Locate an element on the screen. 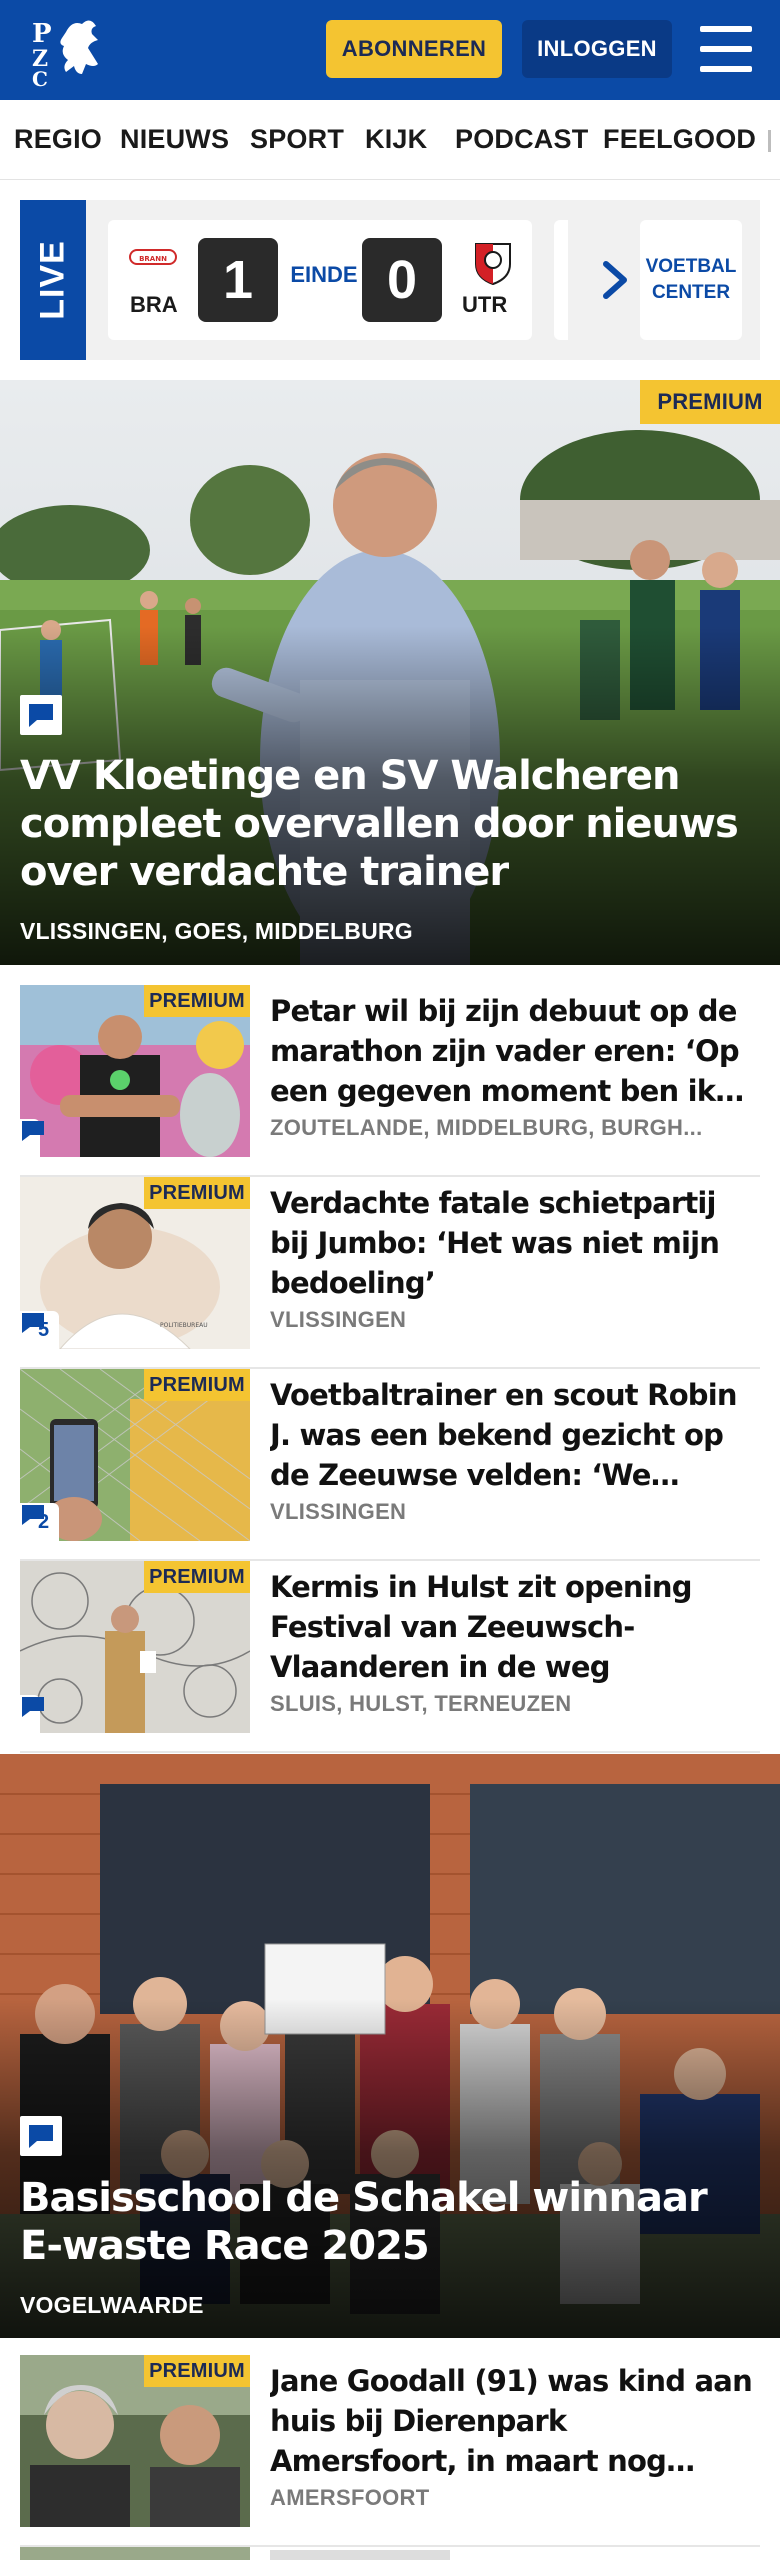 The width and height of the screenshot is (780, 2560). nav-item-kijk: KIJK is located at coordinates (396, 139).